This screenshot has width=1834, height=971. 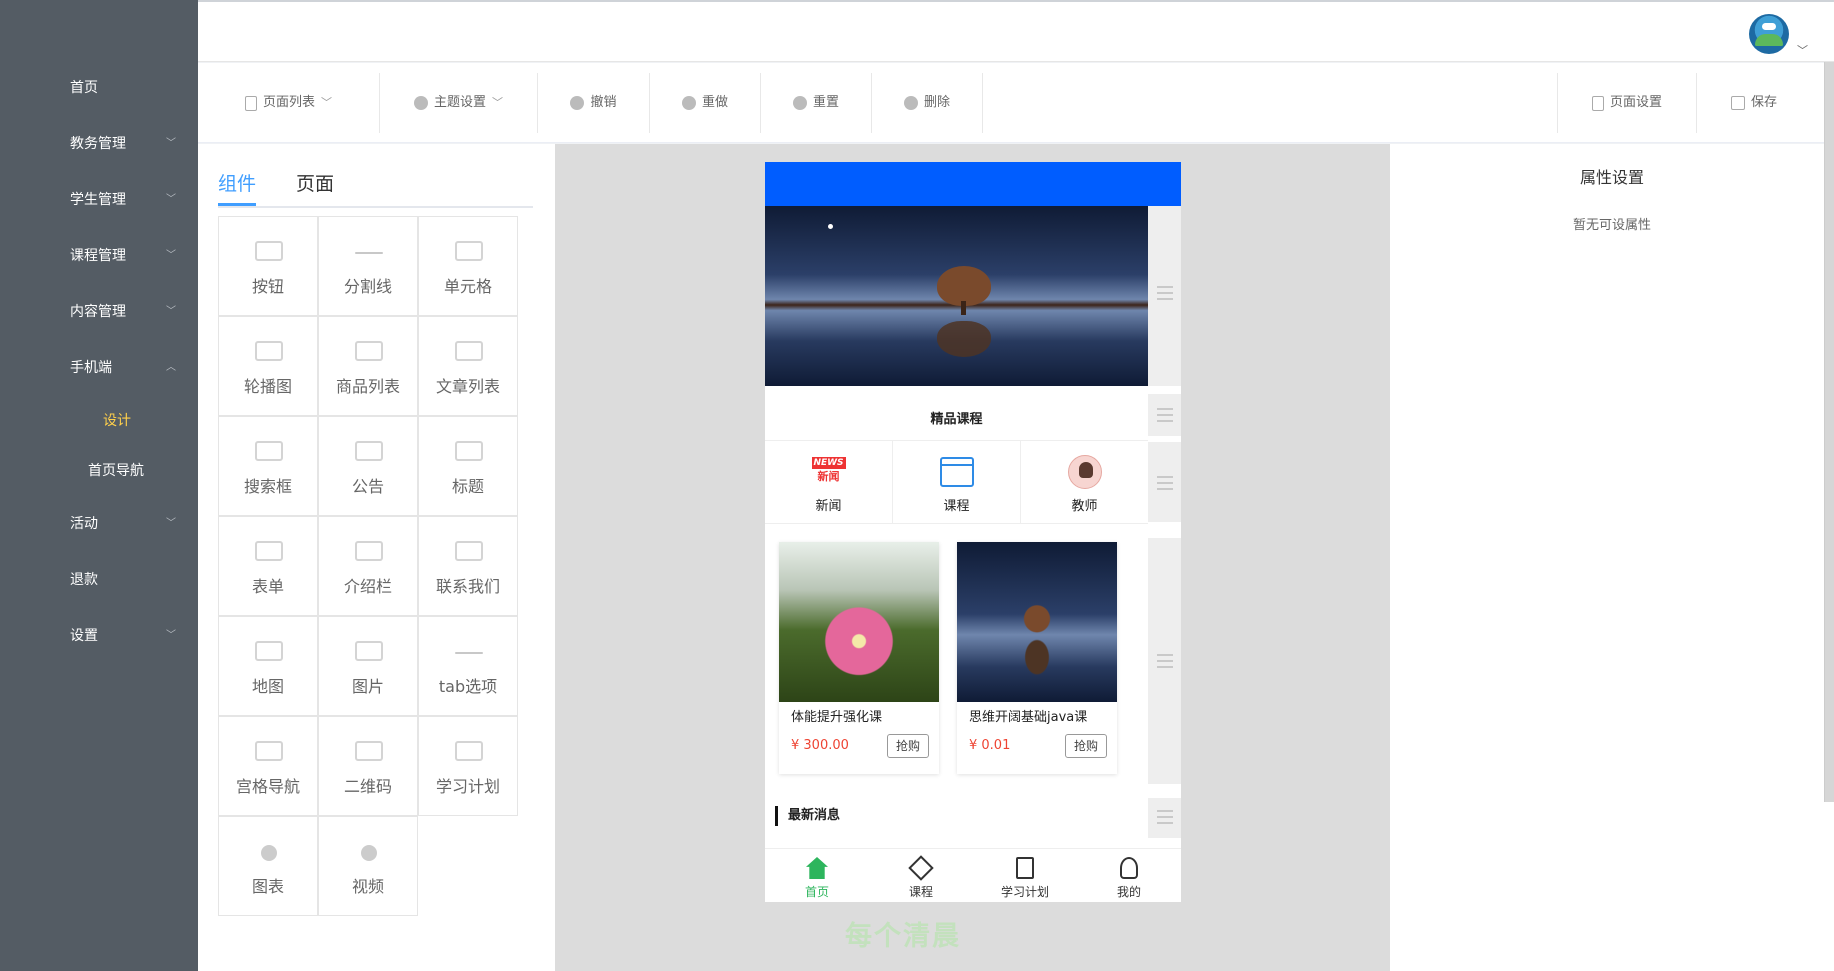 I want to click on sidebar-item-label: 手机端, so click(x=91, y=368).